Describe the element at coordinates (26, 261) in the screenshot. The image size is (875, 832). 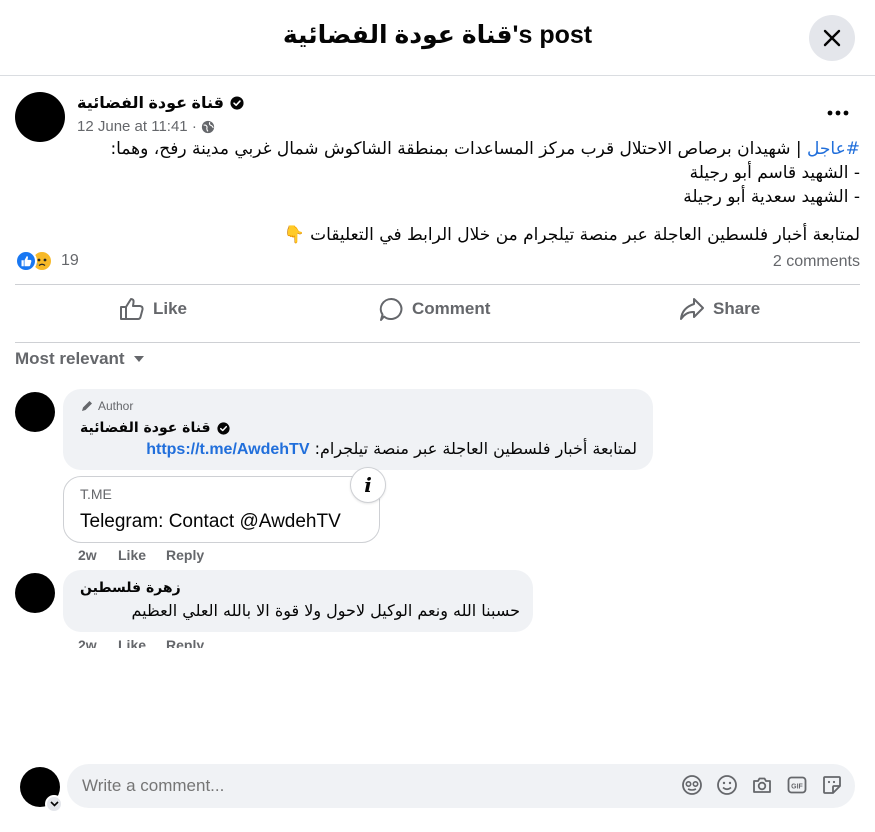
I see `like-reaction-icon` at that location.